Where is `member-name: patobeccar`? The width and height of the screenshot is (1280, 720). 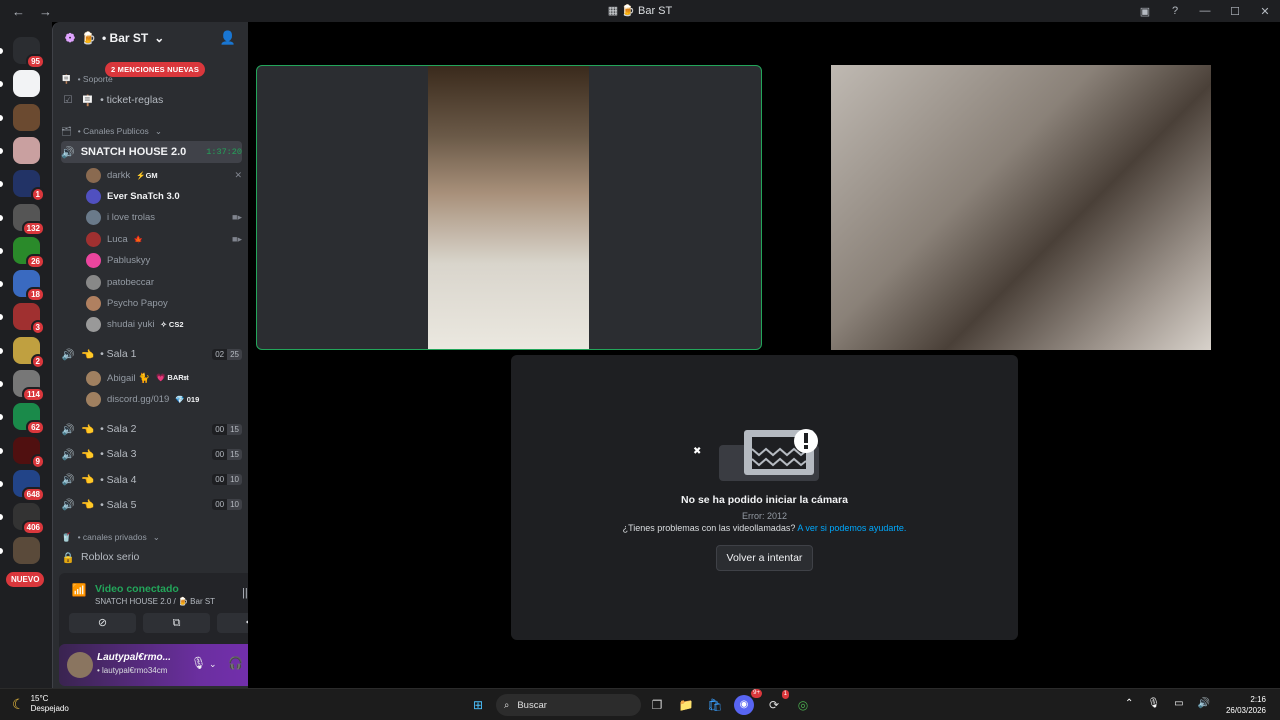
member-name: patobeccar is located at coordinates (131, 282).